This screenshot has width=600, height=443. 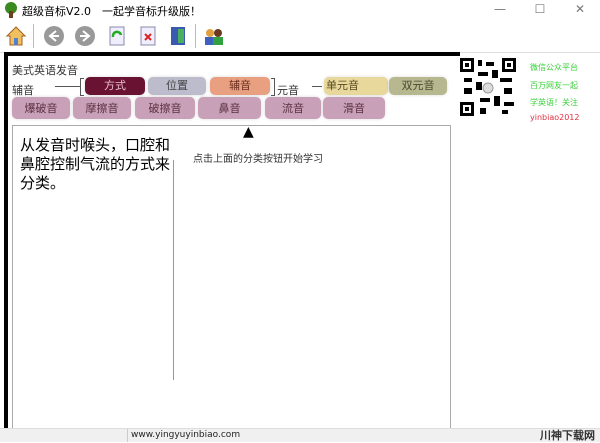 I want to click on side-text: 微信公众平台, so click(x=554, y=67).